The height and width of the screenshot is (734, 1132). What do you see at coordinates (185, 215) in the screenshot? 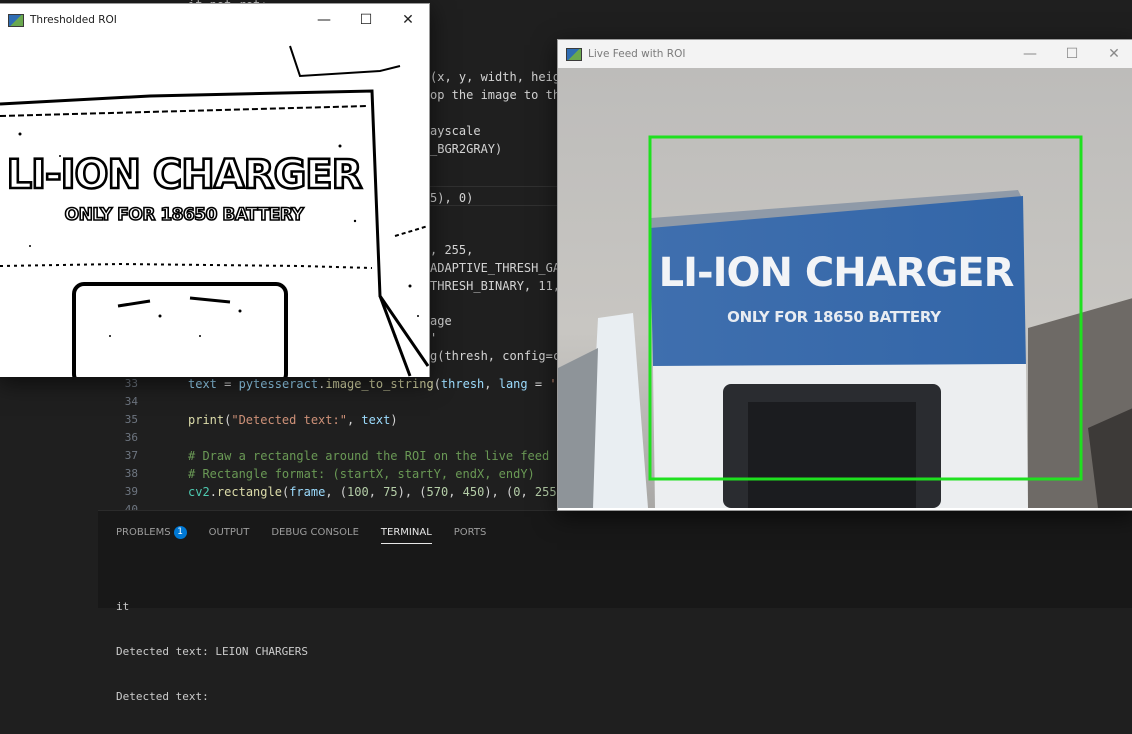
I see `thresholded-sub-text: ONLY FOR 18650 BATTERY` at bounding box center [185, 215].